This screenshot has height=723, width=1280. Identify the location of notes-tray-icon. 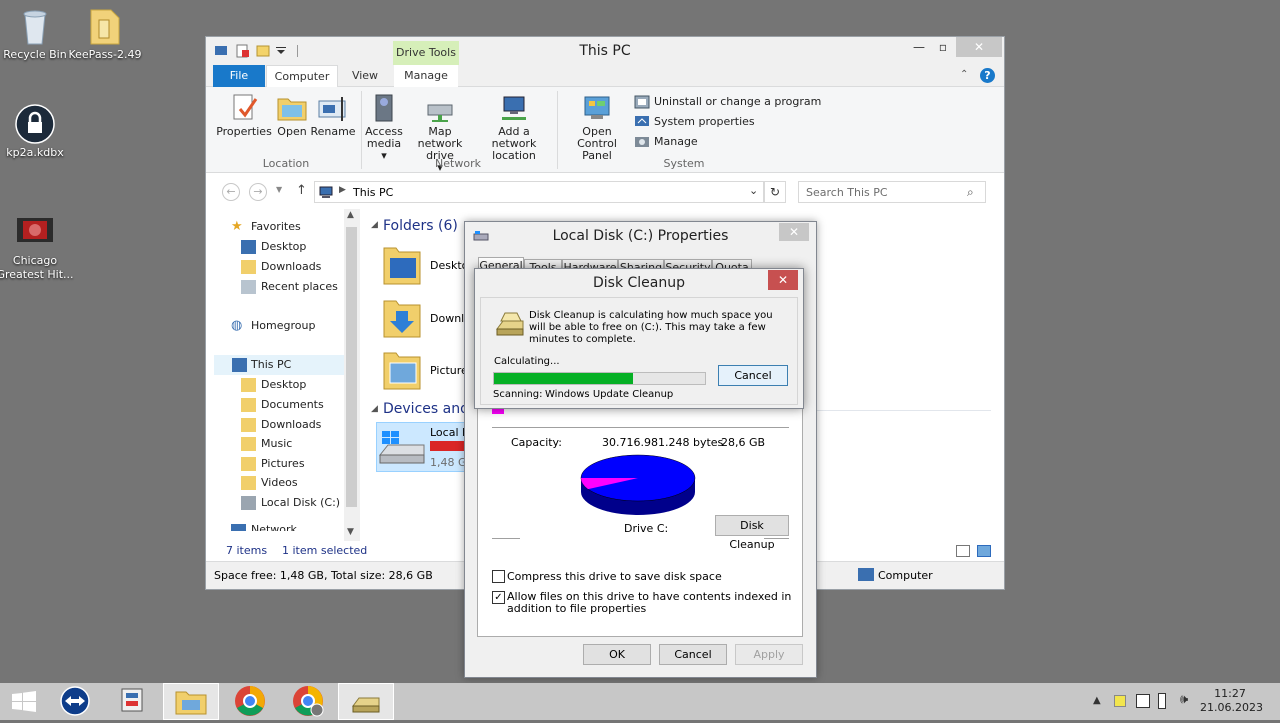
(1120, 701).